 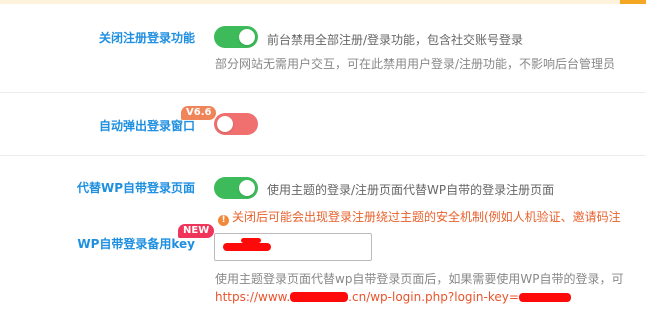 I want to click on setting-label-replace-wp-login: 代替WP自带登录页面, so click(x=135, y=188).